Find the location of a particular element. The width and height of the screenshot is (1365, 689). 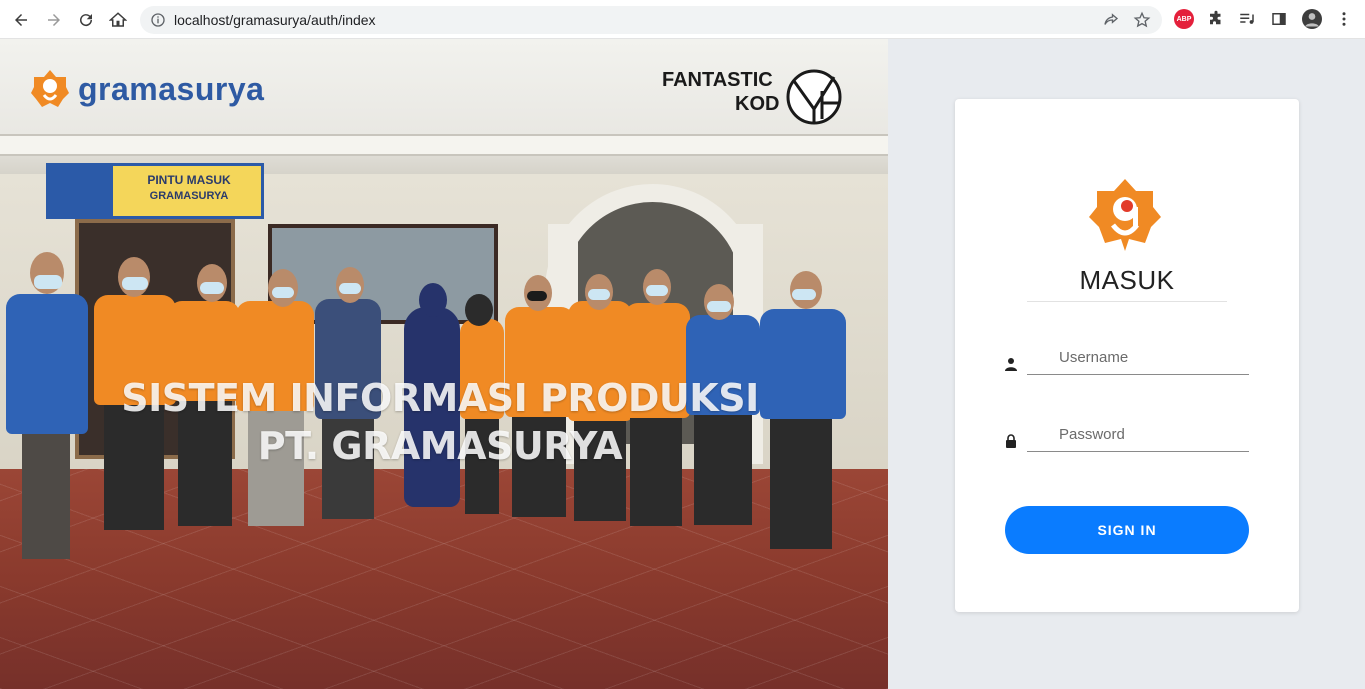

gramasurya-logo-icon is located at coordinates (1125, 215).